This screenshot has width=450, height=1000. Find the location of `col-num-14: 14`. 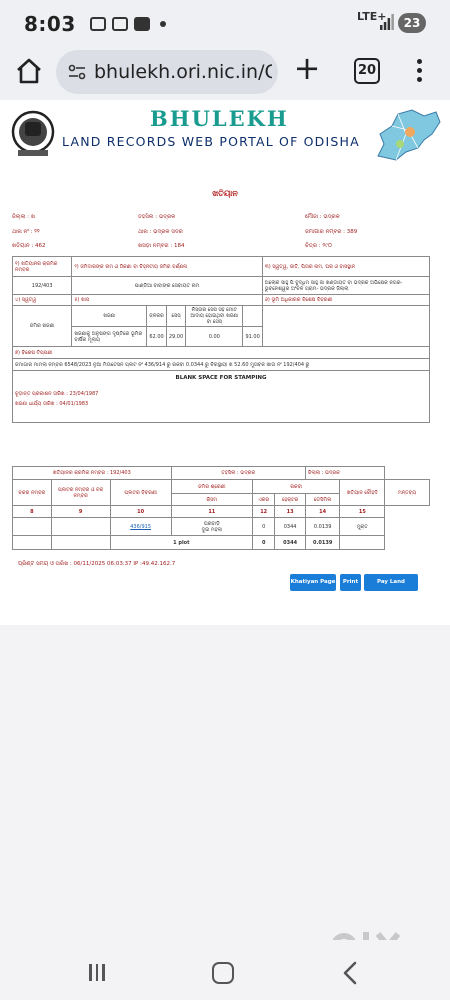

col-num-14: 14 is located at coordinates (322, 511).